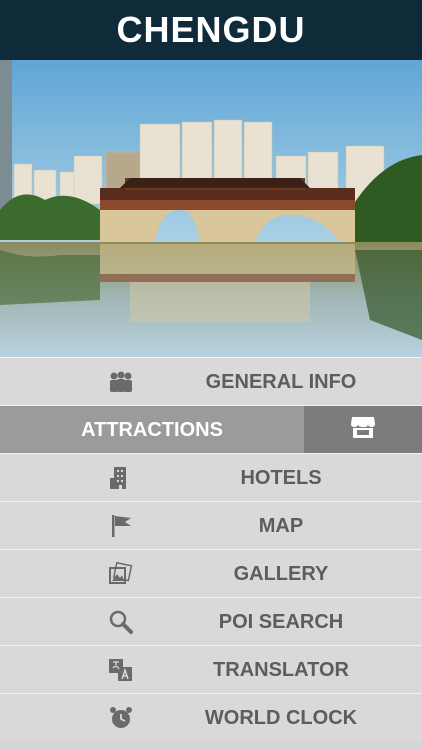 This screenshot has height=750, width=422. I want to click on attractions-side-panel, so click(363, 429).